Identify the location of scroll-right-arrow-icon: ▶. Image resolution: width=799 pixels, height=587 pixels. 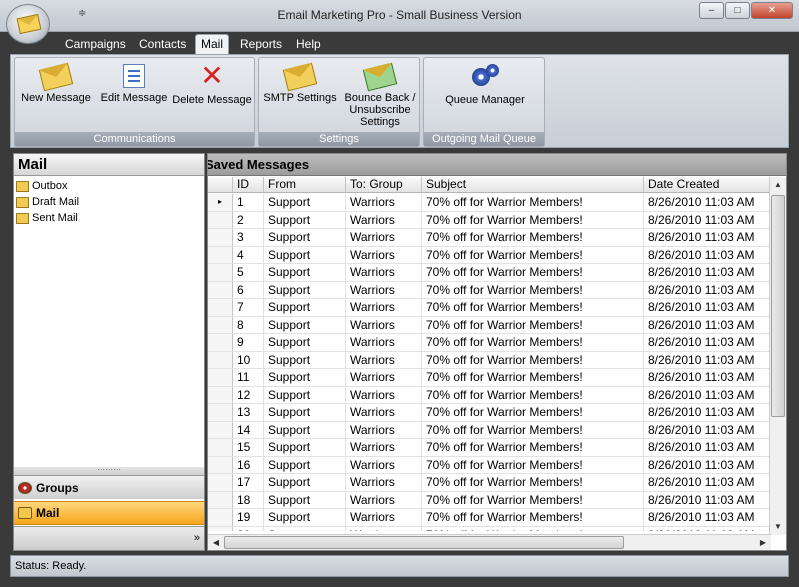
(763, 542).